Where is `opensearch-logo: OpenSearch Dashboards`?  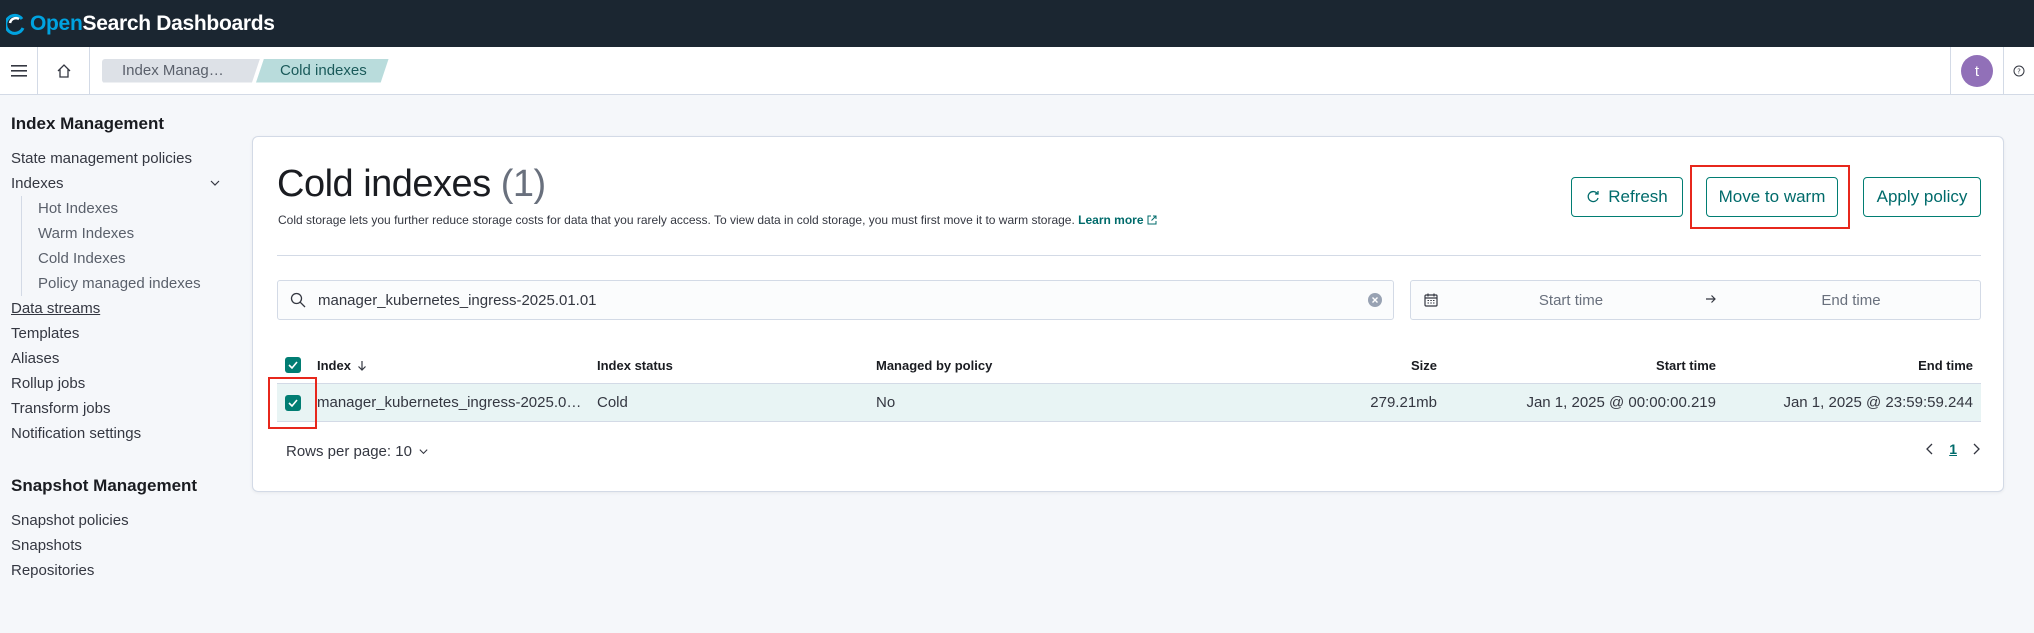
opensearch-logo: OpenSearch Dashboards is located at coordinates (140, 24).